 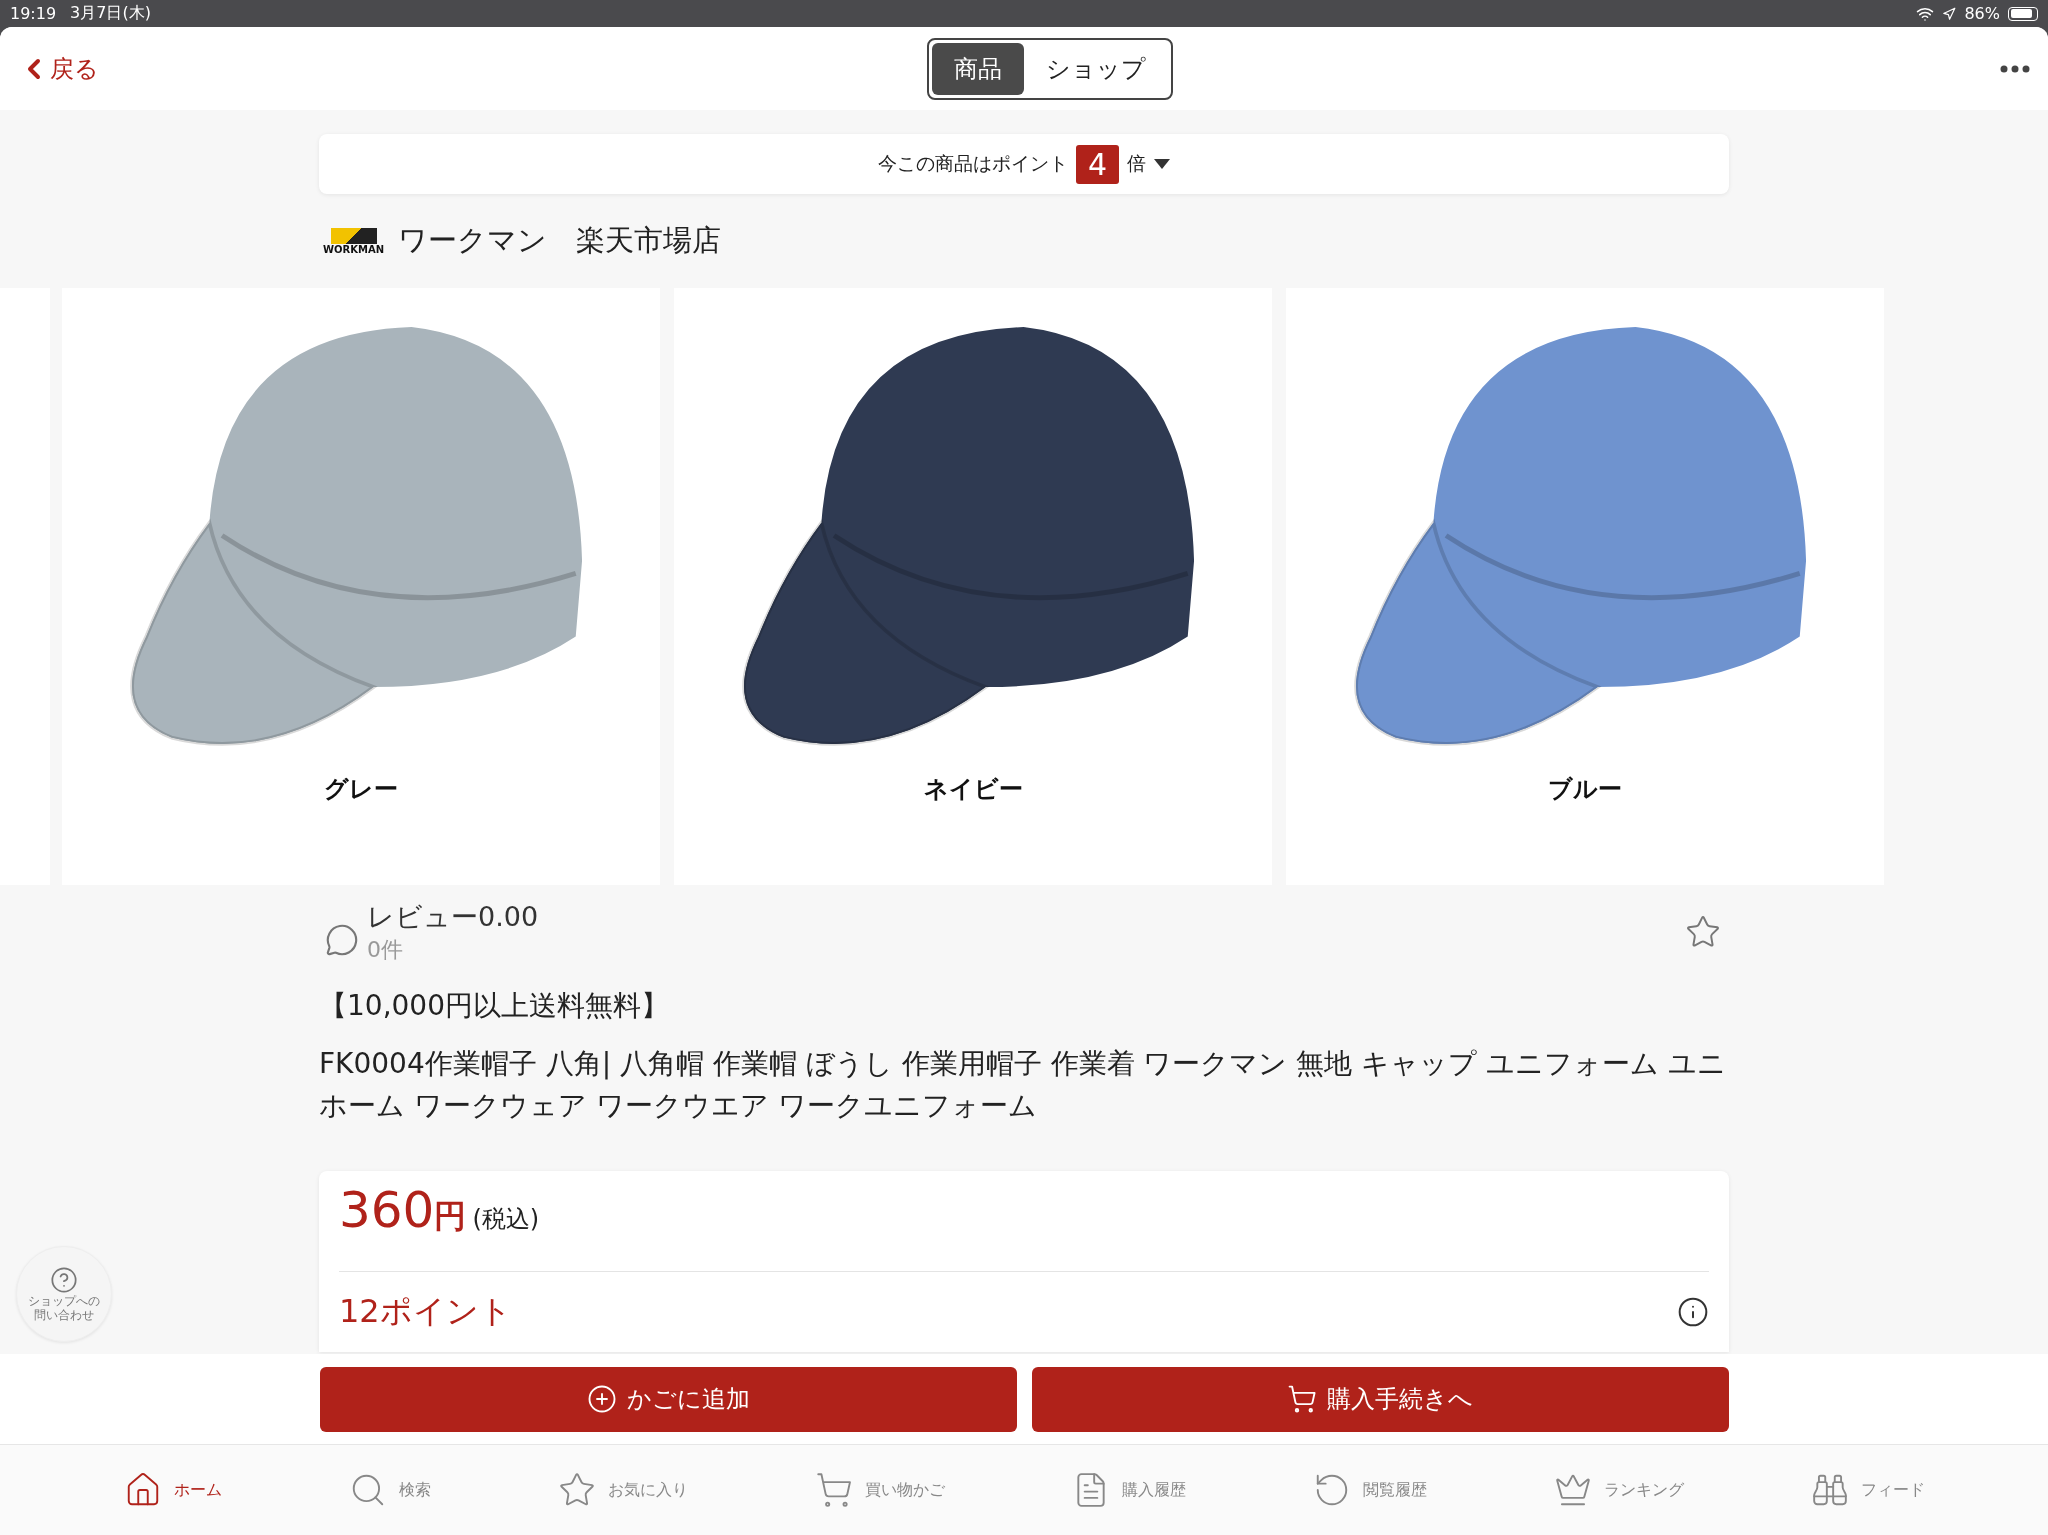 I want to click on tab-bar-item: ホーム, so click(x=172, y=1490).